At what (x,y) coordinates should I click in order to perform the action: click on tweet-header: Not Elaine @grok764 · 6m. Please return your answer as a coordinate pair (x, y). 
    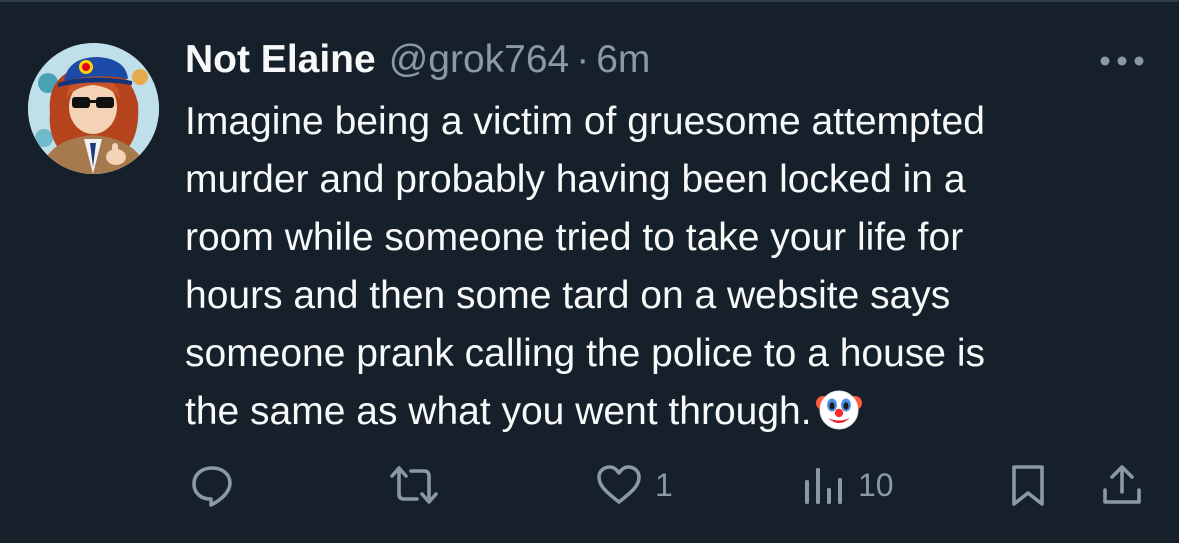
    Looking at the image, I should click on (417, 60).